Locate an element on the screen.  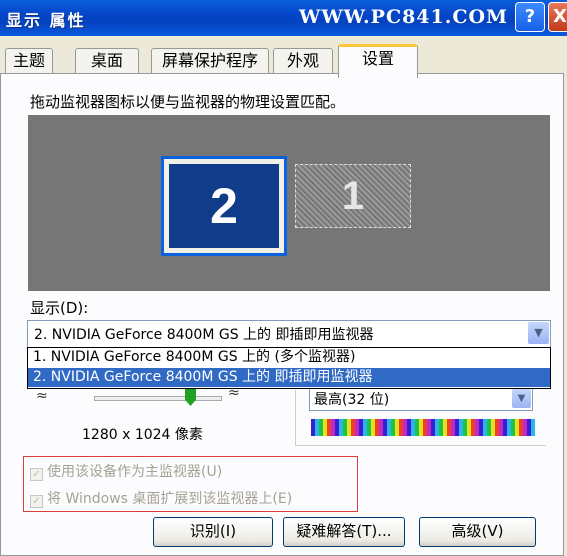
tab-strip: 主题 桌面 屏幕保护程序 外观 设置 is located at coordinates (283, 61).